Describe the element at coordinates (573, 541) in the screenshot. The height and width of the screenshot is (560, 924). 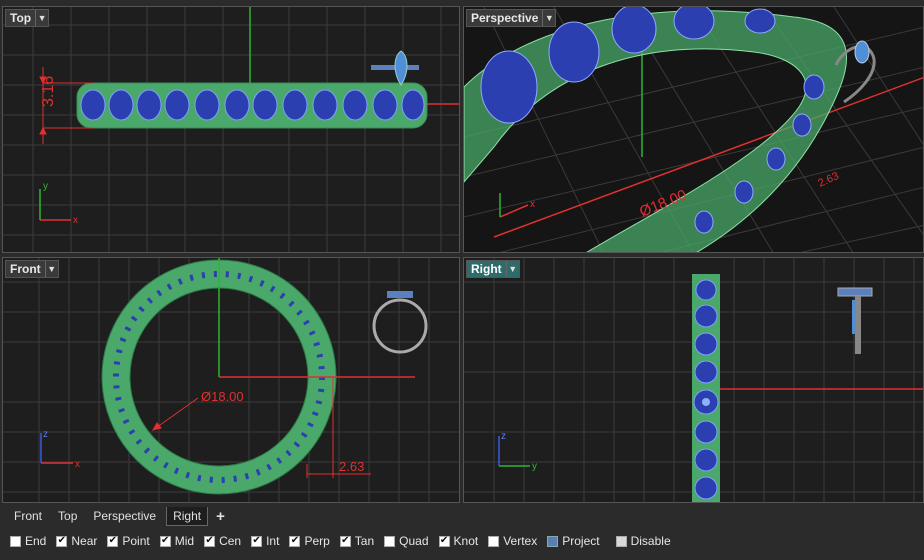
I see `osnap-project: Project` at that location.